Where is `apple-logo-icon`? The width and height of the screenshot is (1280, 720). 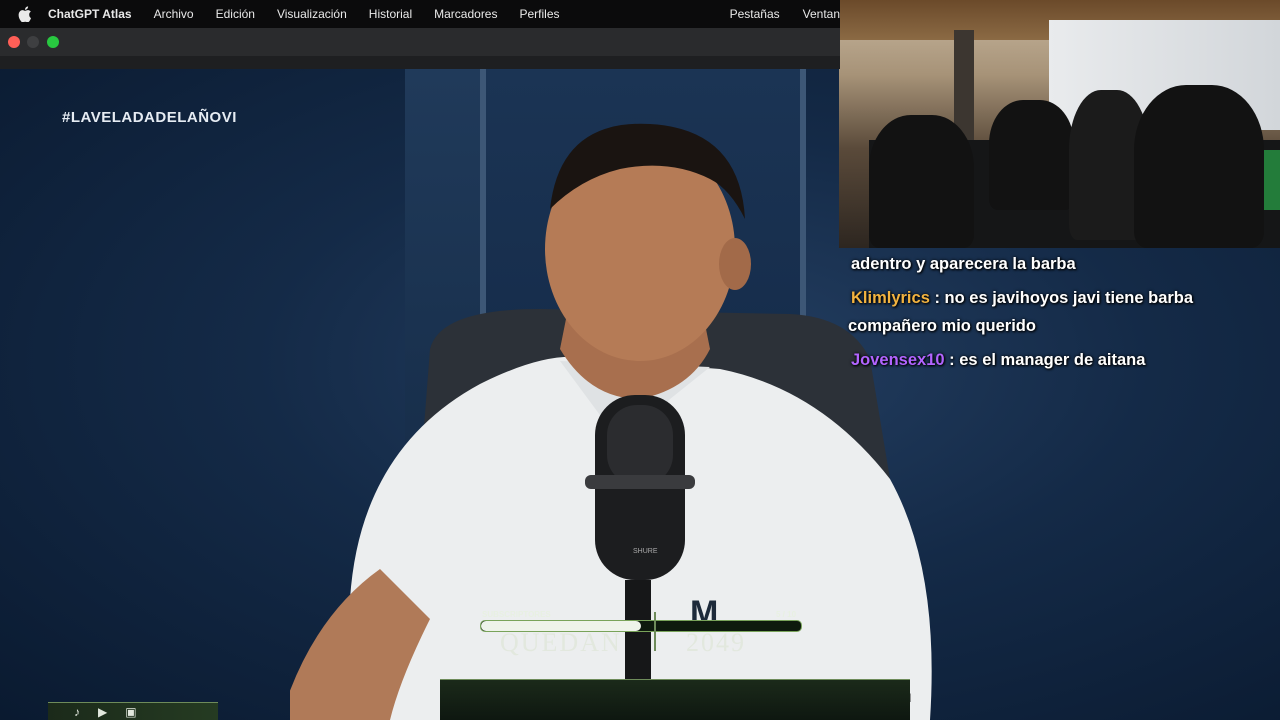 apple-logo-icon is located at coordinates (25, 14).